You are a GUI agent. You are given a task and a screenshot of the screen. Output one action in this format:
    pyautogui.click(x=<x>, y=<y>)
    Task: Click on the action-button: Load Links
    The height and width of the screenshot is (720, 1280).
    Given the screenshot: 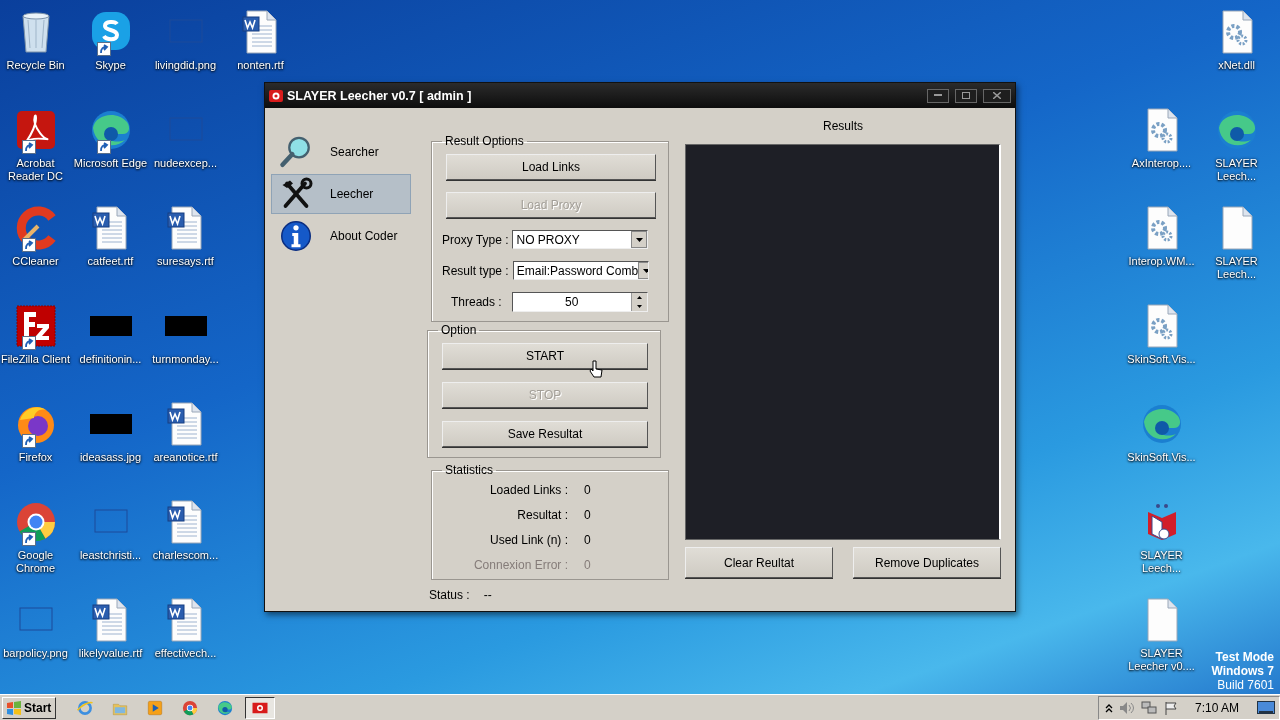 What is the action you would take?
    pyautogui.click(x=551, y=167)
    